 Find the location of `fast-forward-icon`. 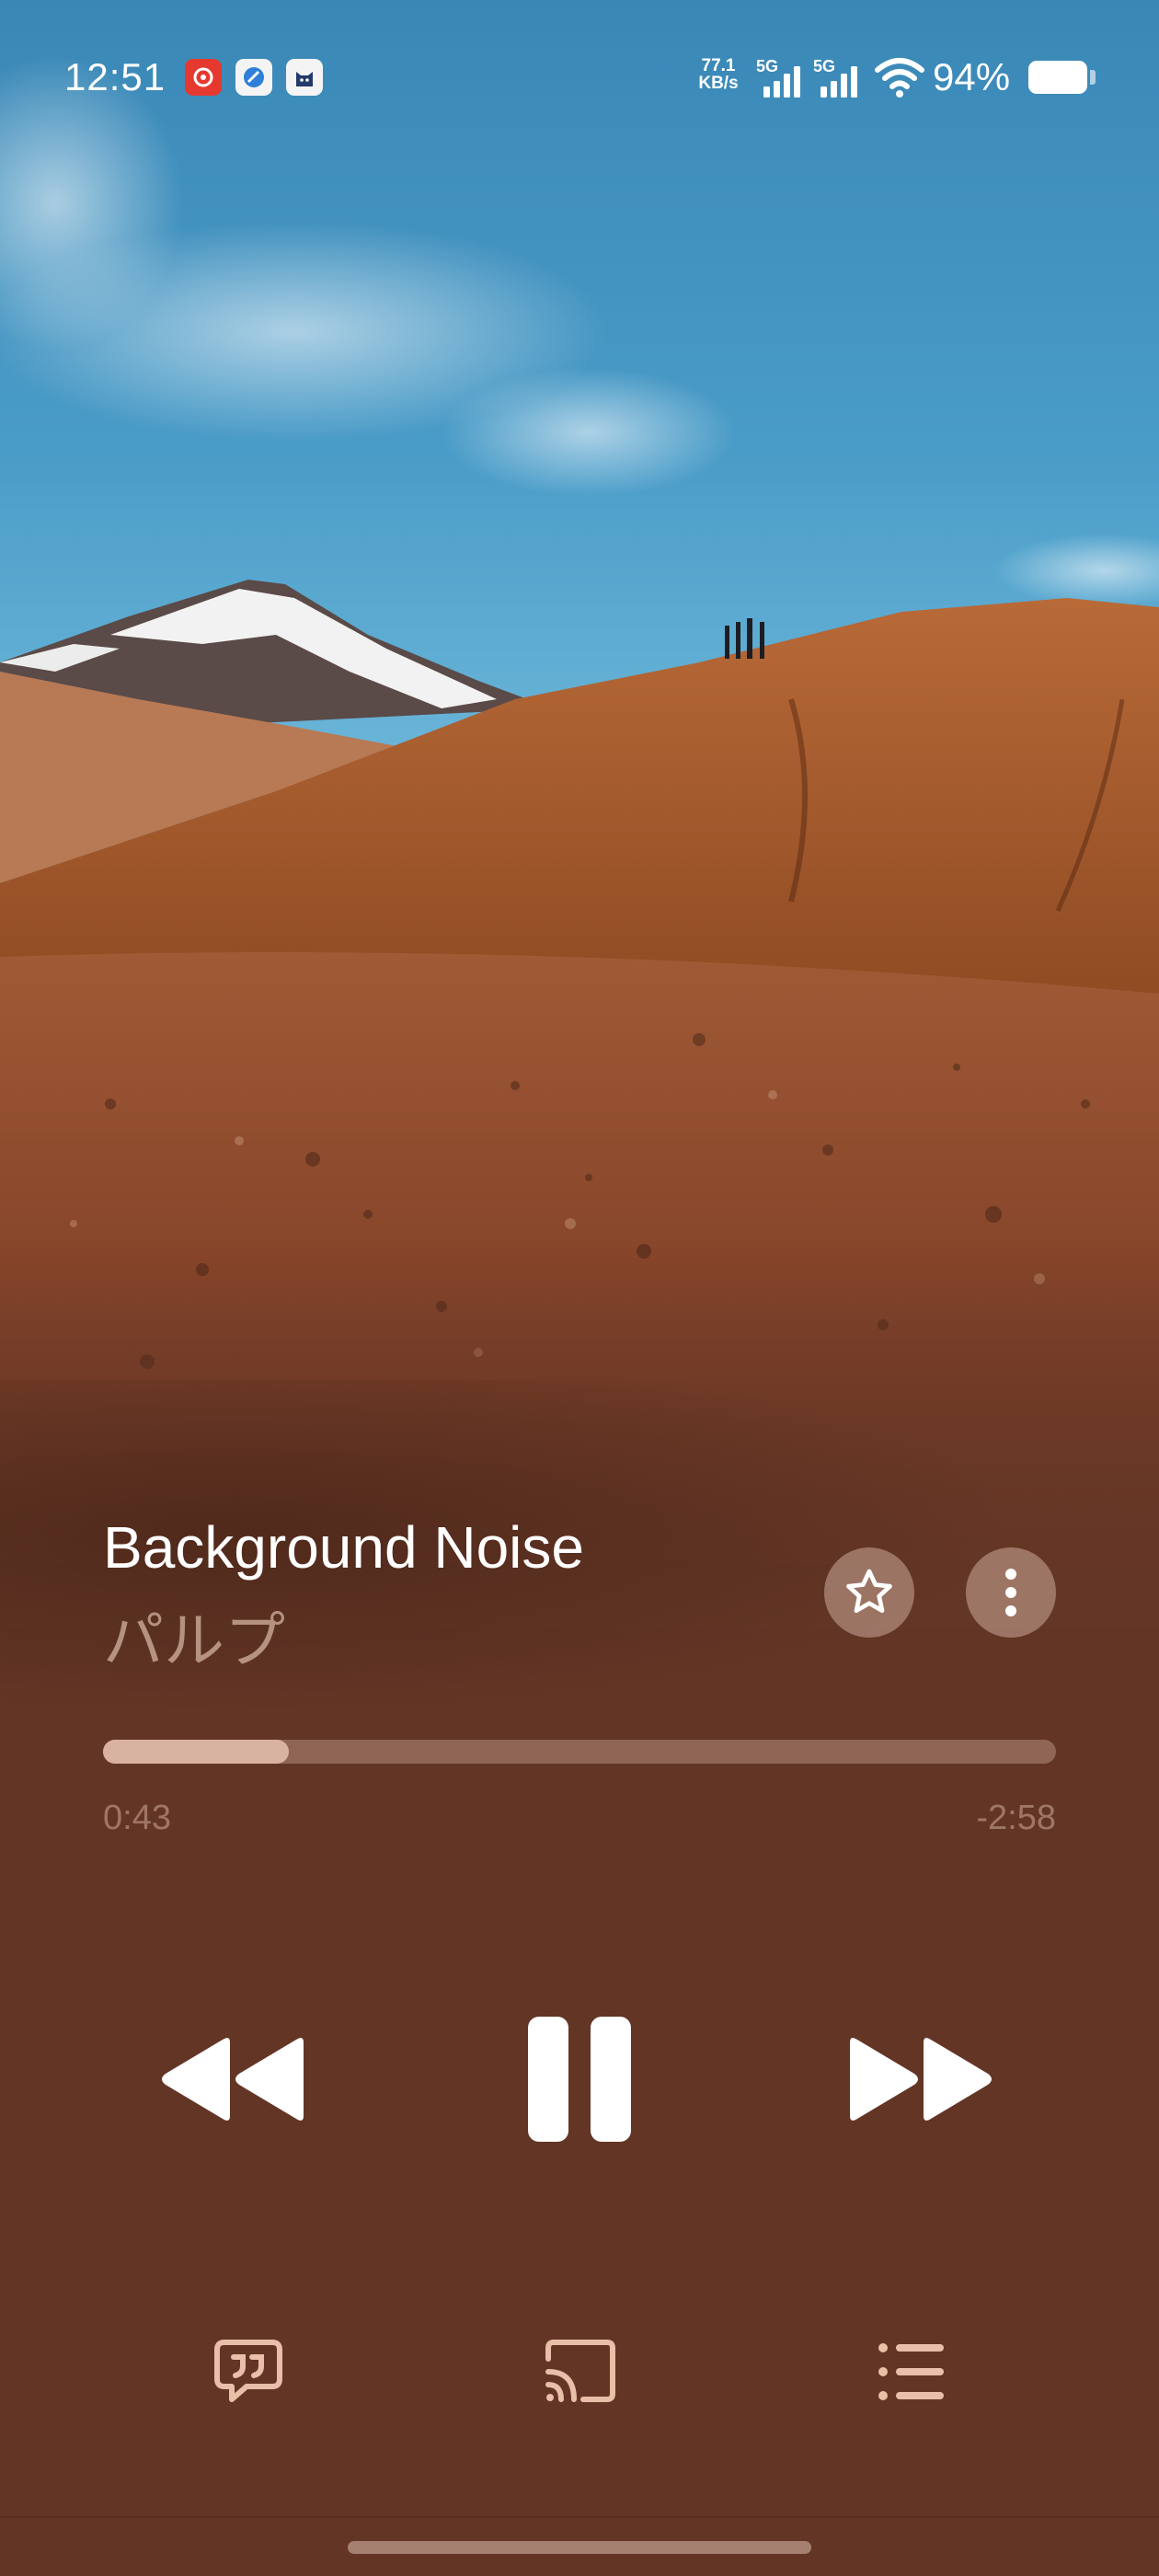

fast-forward-icon is located at coordinates (921, 2079).